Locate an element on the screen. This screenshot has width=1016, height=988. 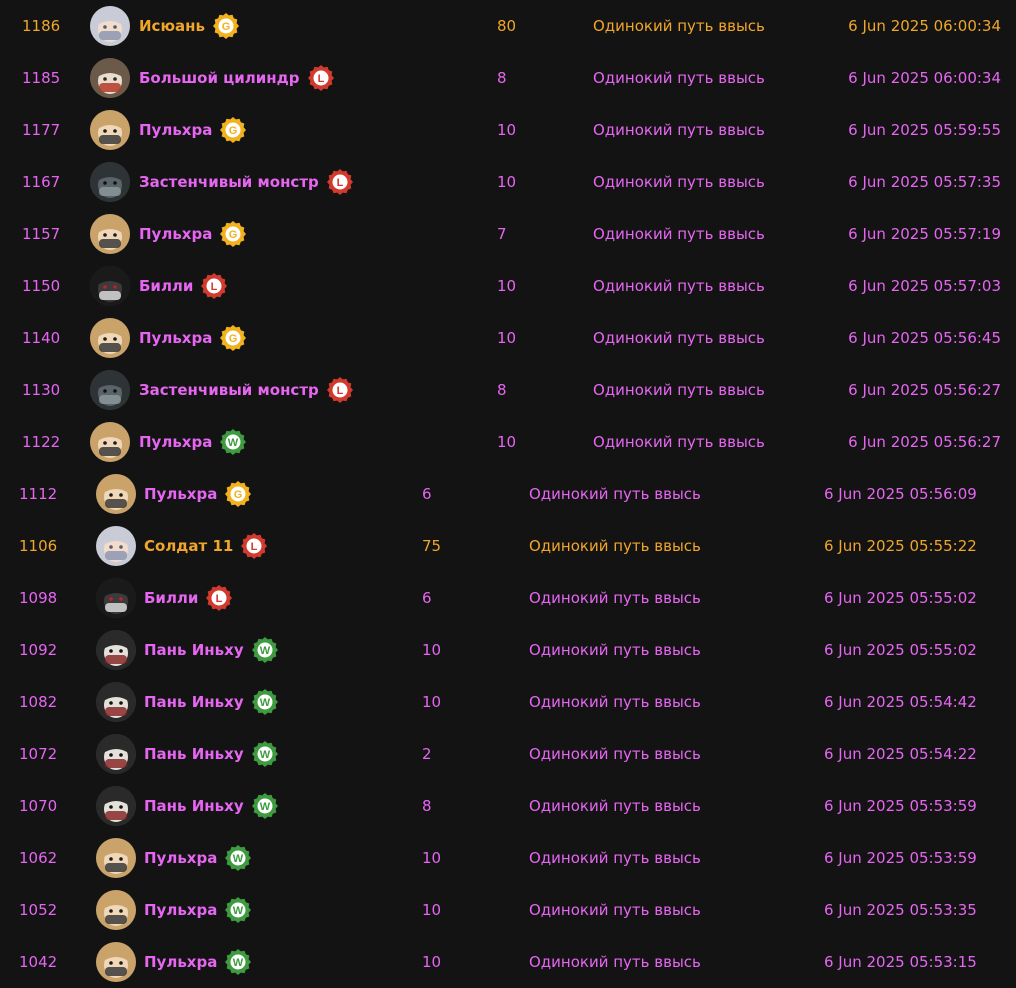
pull-timestamp: 6 Jun 2025 06:00:34 is located at coordinates (924, 26).